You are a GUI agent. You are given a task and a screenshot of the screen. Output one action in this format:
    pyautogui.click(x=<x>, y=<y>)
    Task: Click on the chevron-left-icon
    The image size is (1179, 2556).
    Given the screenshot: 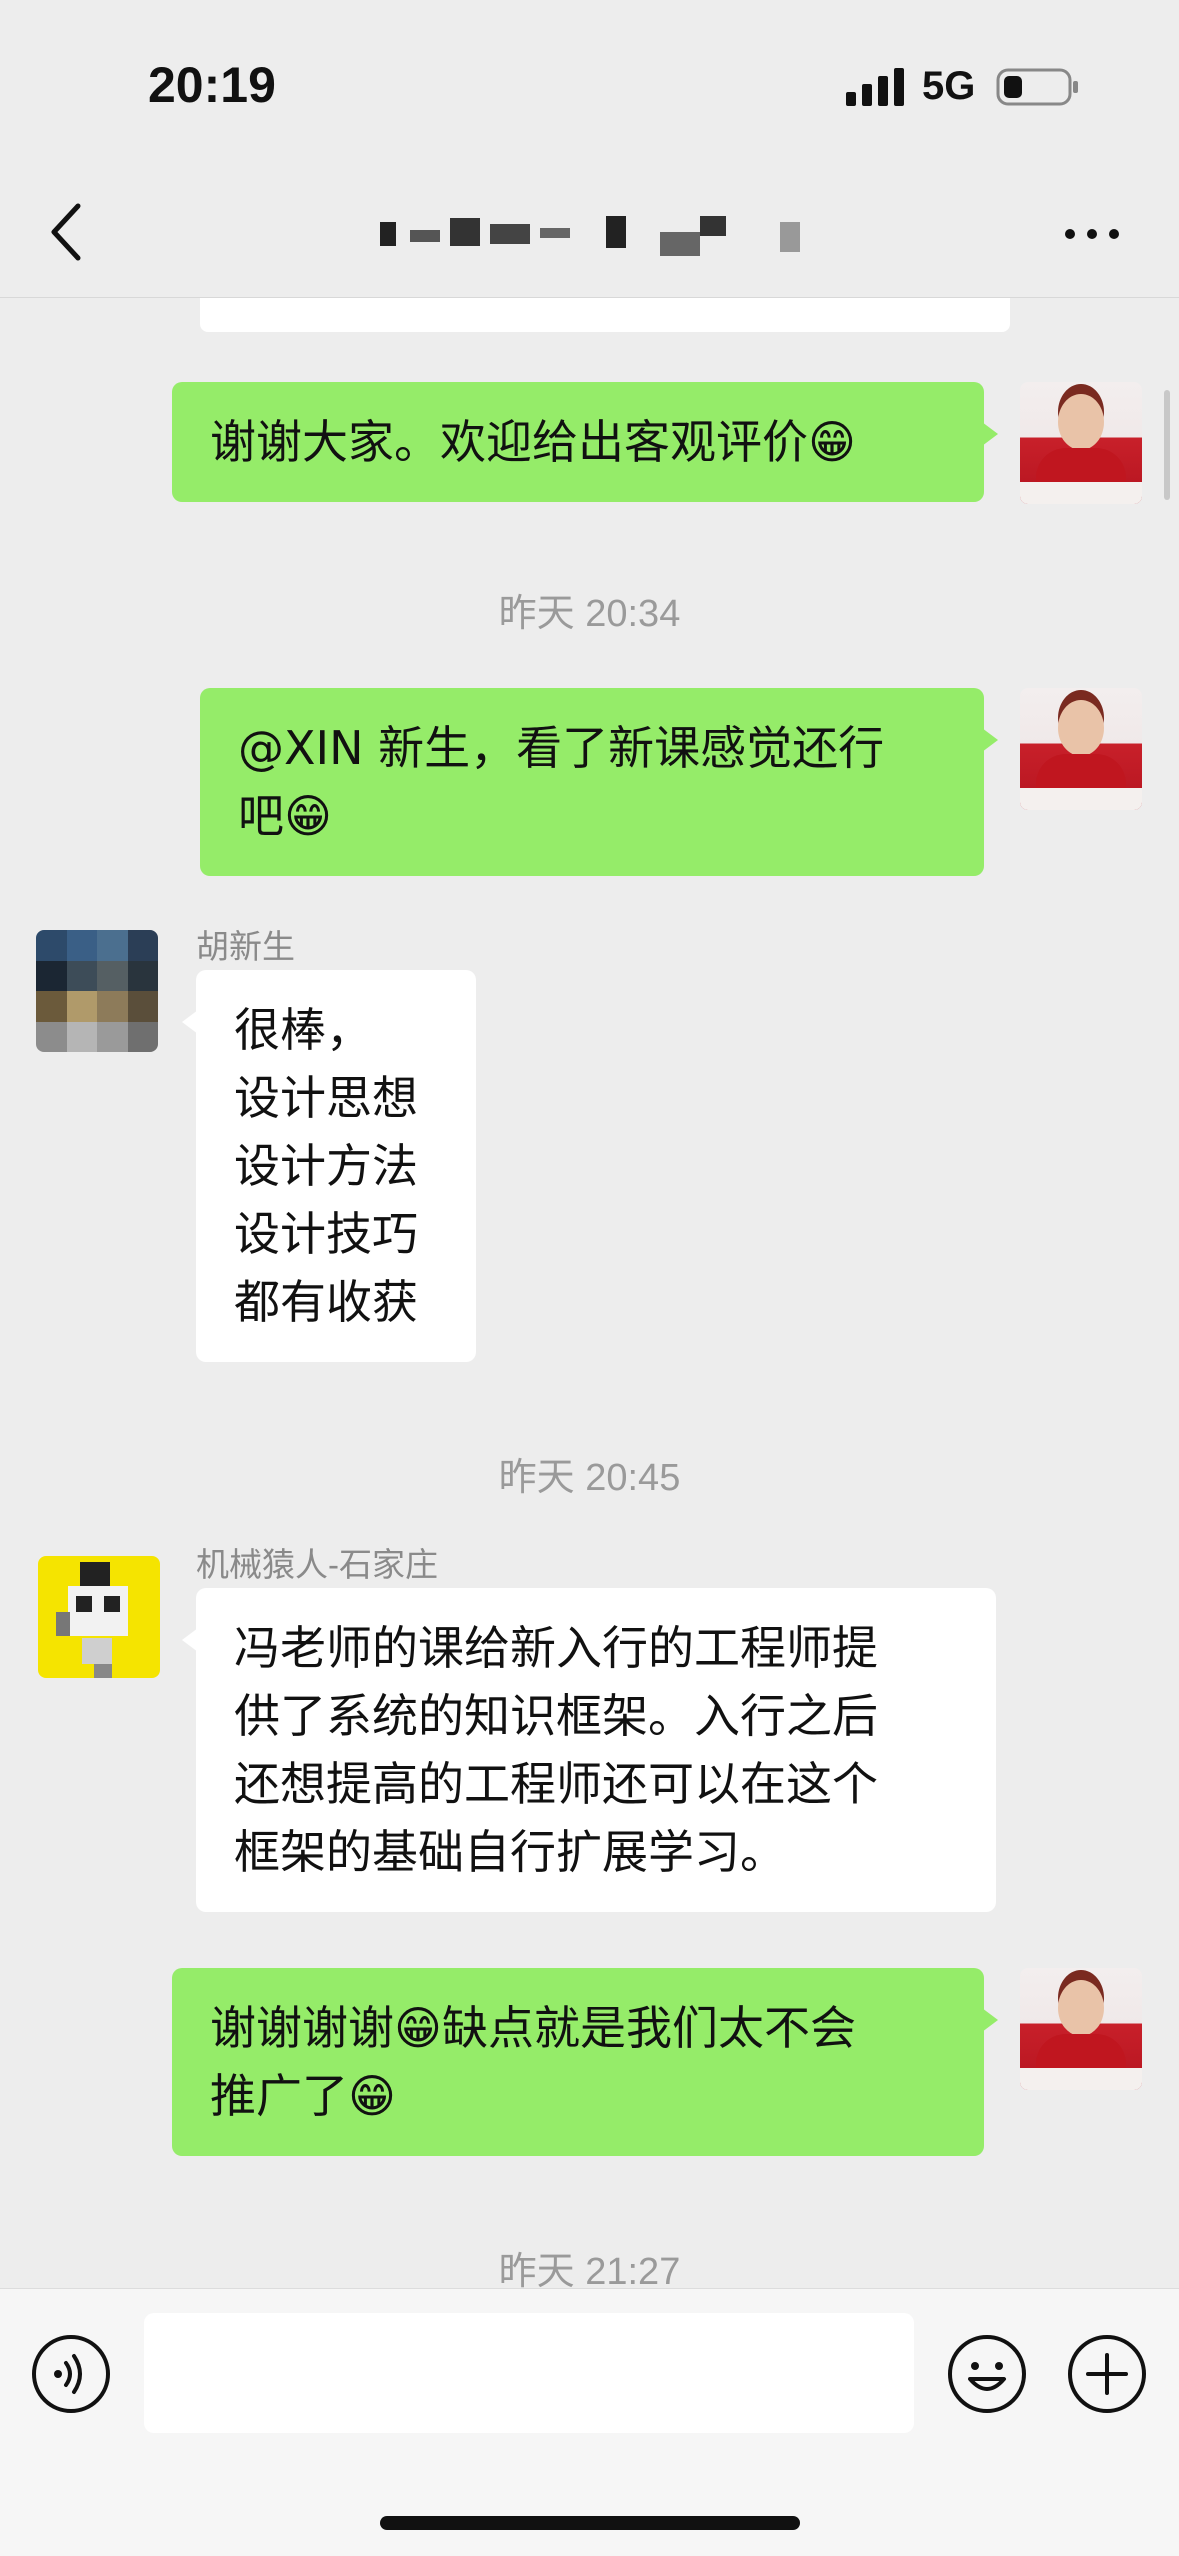 What is the action you would take?
    pyautogui.click(x=66, y=232)
    